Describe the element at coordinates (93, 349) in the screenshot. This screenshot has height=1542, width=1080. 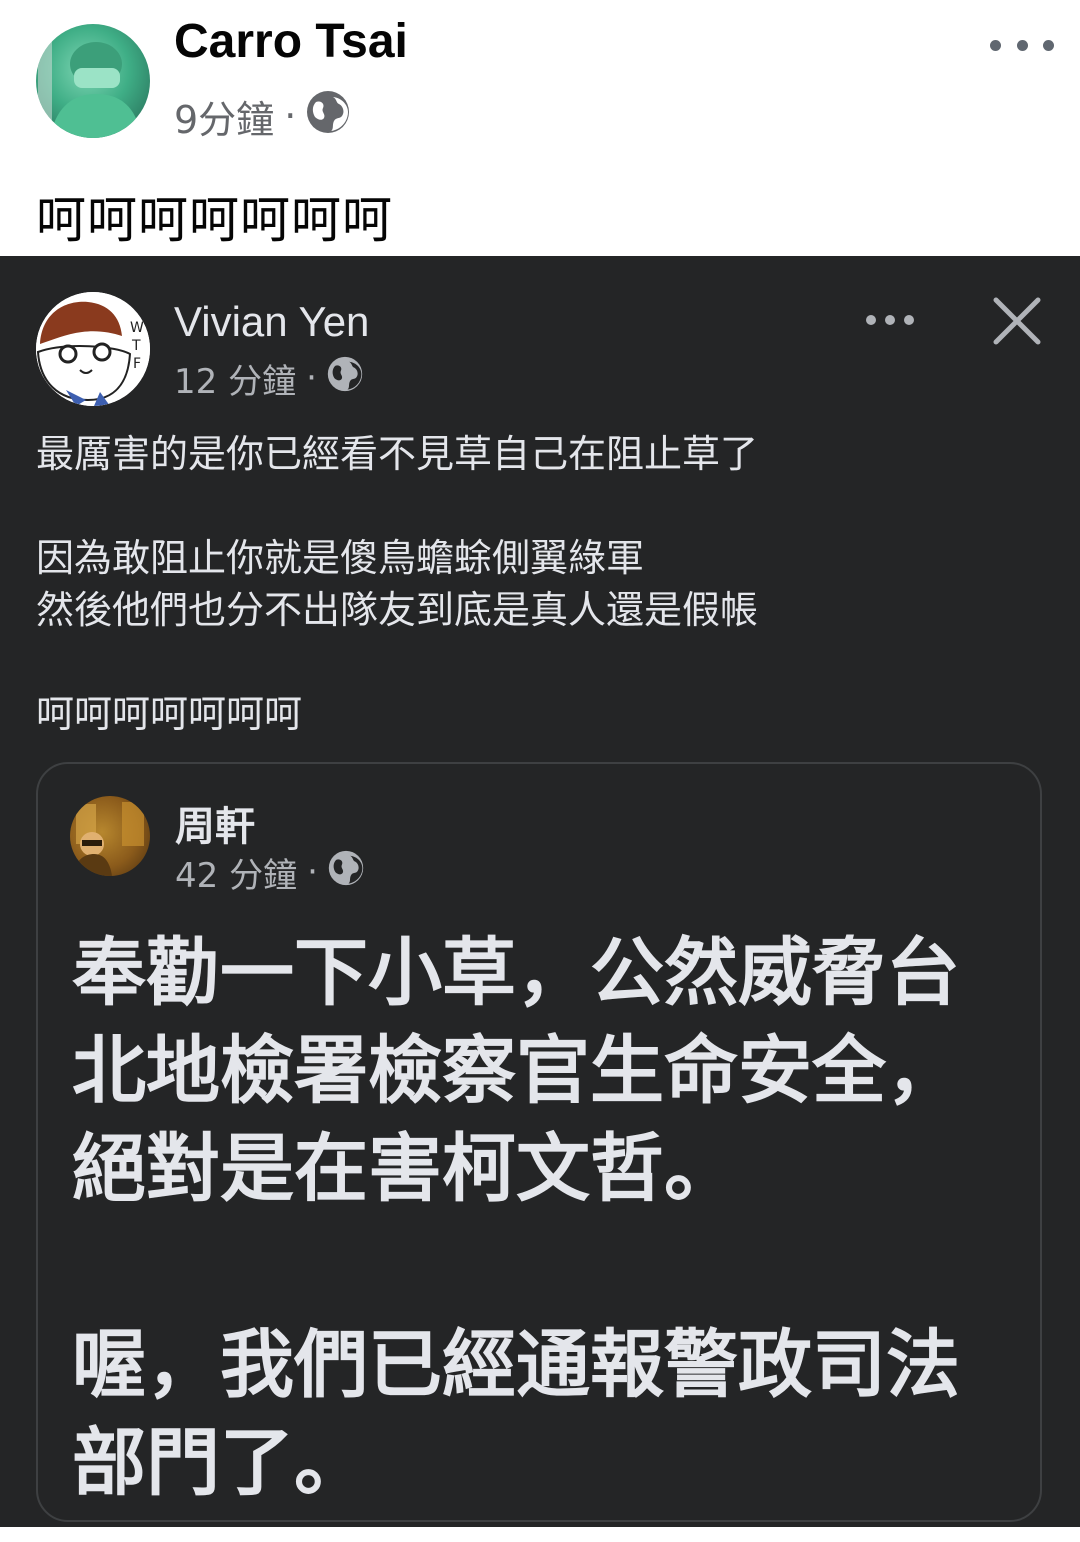
I see `screenshot-author-avatar: W T F` at that location.